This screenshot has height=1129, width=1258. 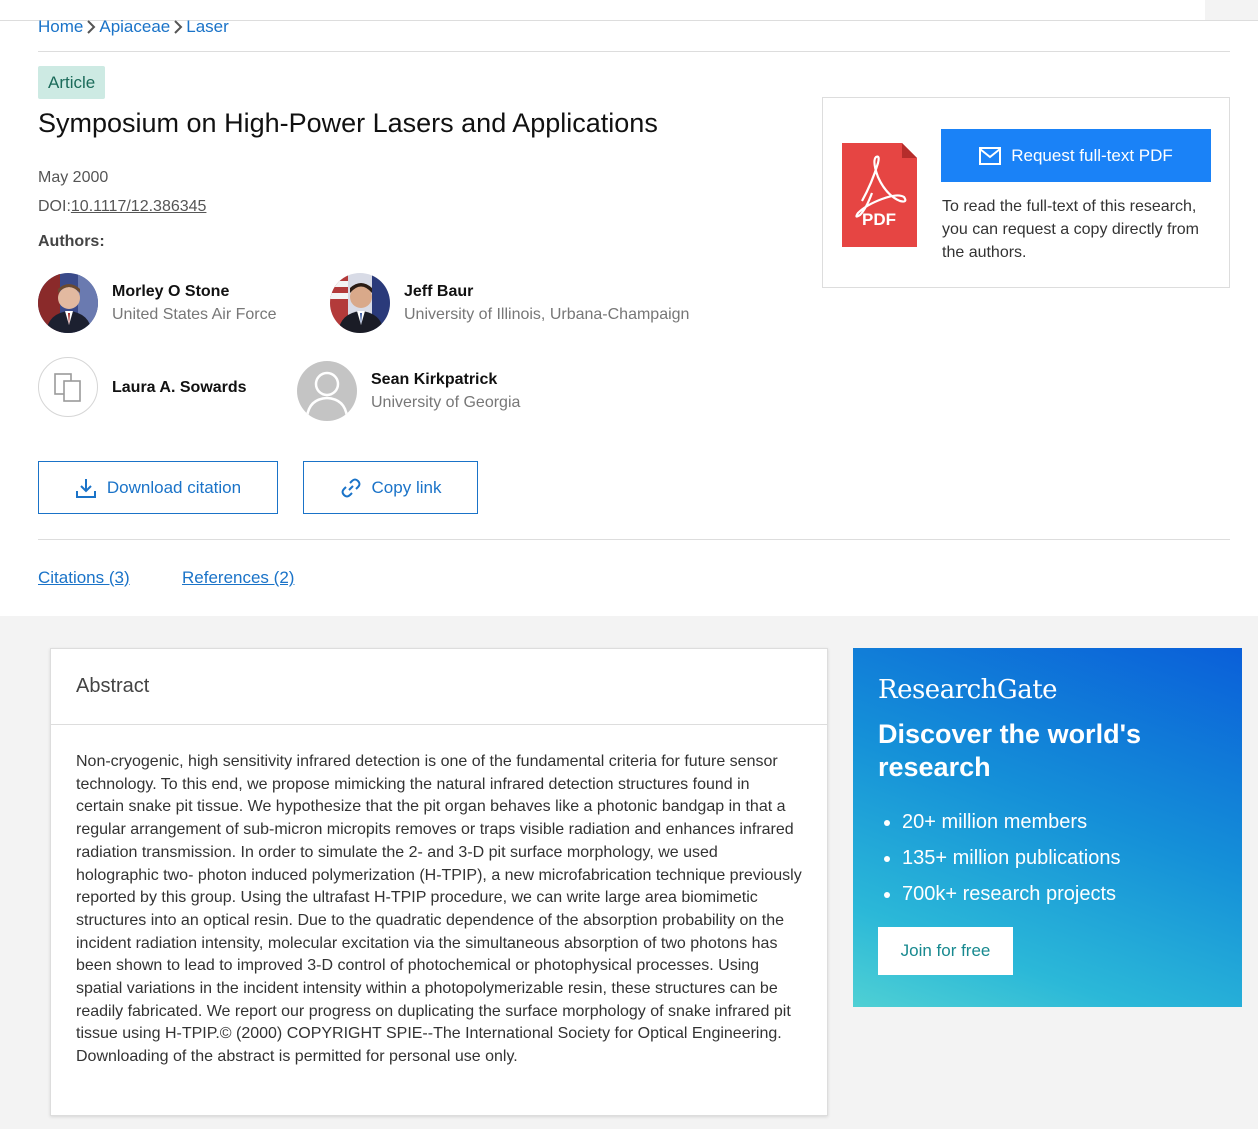 I want to click on breadcrumb: Home Apiaceae Laser, so click(x=133, y=27).